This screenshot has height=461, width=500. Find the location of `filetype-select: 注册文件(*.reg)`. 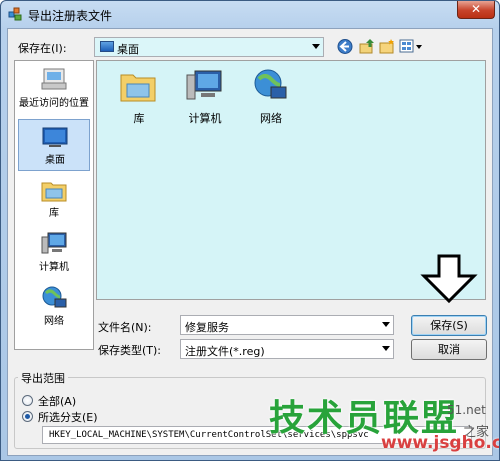

filetype-select: 注册文件(*.reg) is located at coordinates (287, 349).